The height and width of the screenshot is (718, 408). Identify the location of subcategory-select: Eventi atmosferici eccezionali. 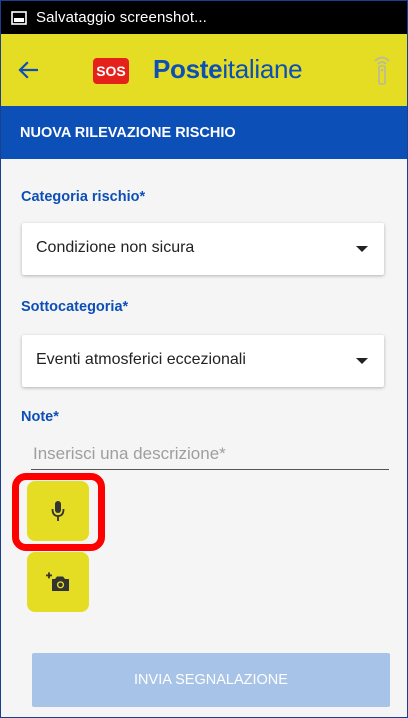
(203, 361).